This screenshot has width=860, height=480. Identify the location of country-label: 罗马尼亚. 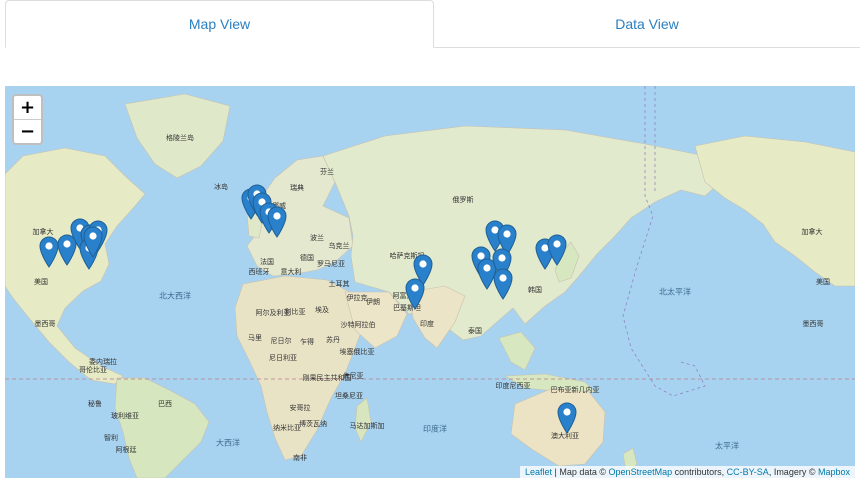
(331, 264).